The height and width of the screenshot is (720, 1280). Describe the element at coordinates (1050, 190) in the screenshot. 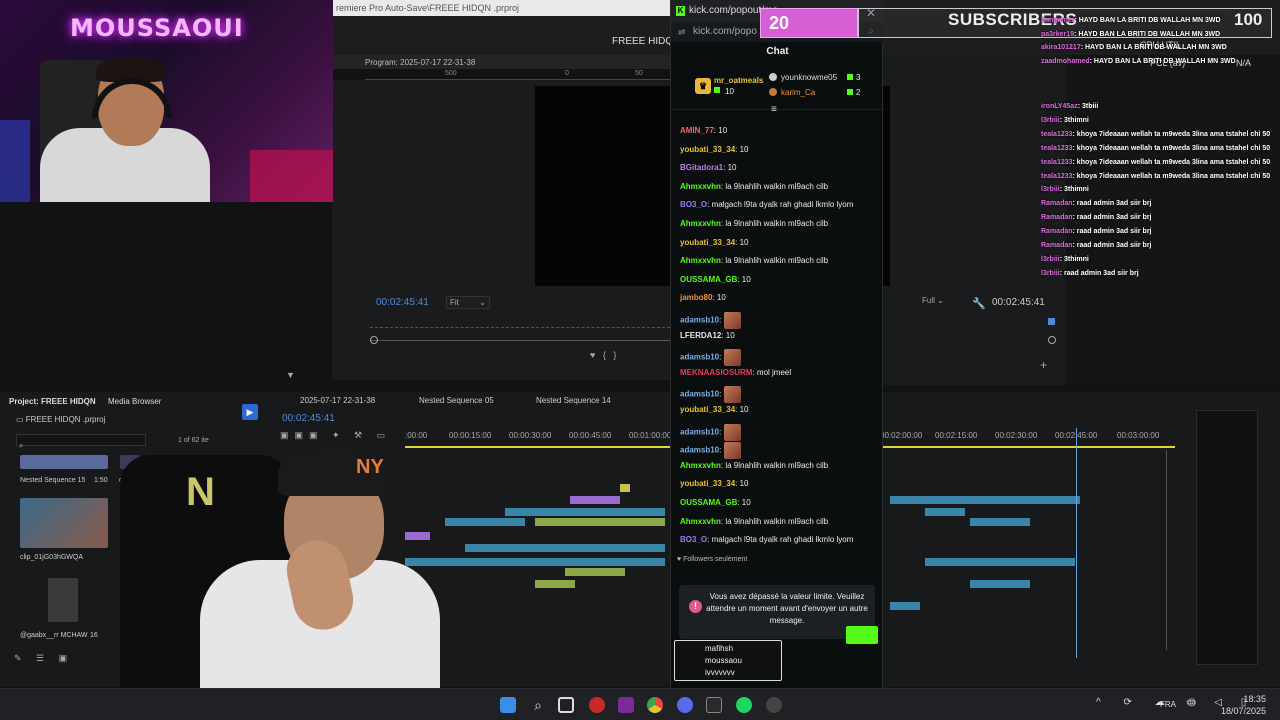

I see `overlay-chat-username: l3rbiii` at that location.